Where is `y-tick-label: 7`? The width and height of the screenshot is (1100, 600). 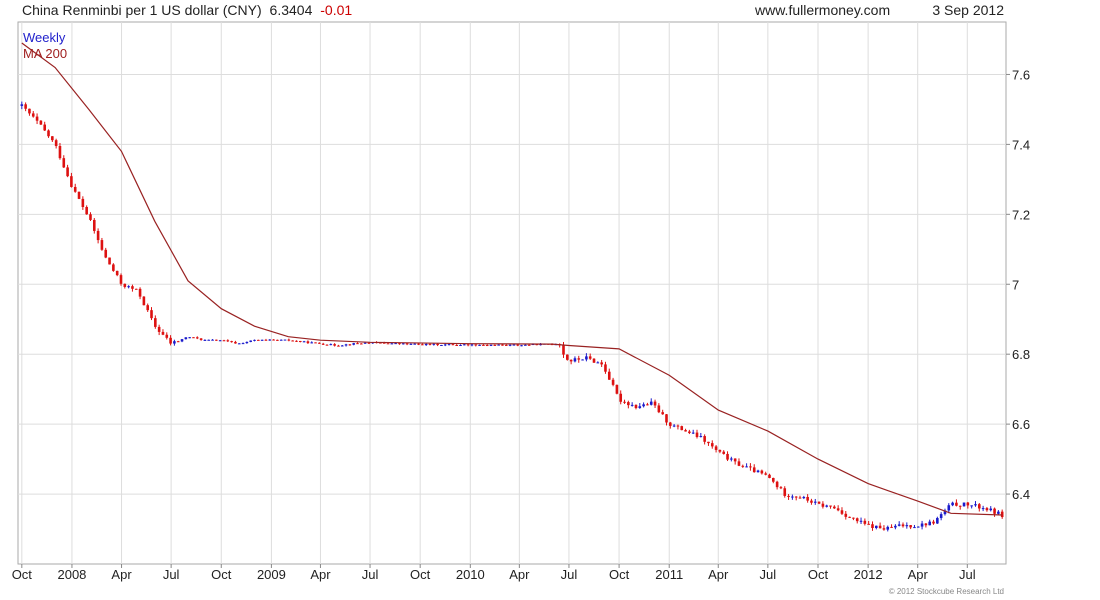 y-tick-label: 7 is located at coordinates (1015, 284).